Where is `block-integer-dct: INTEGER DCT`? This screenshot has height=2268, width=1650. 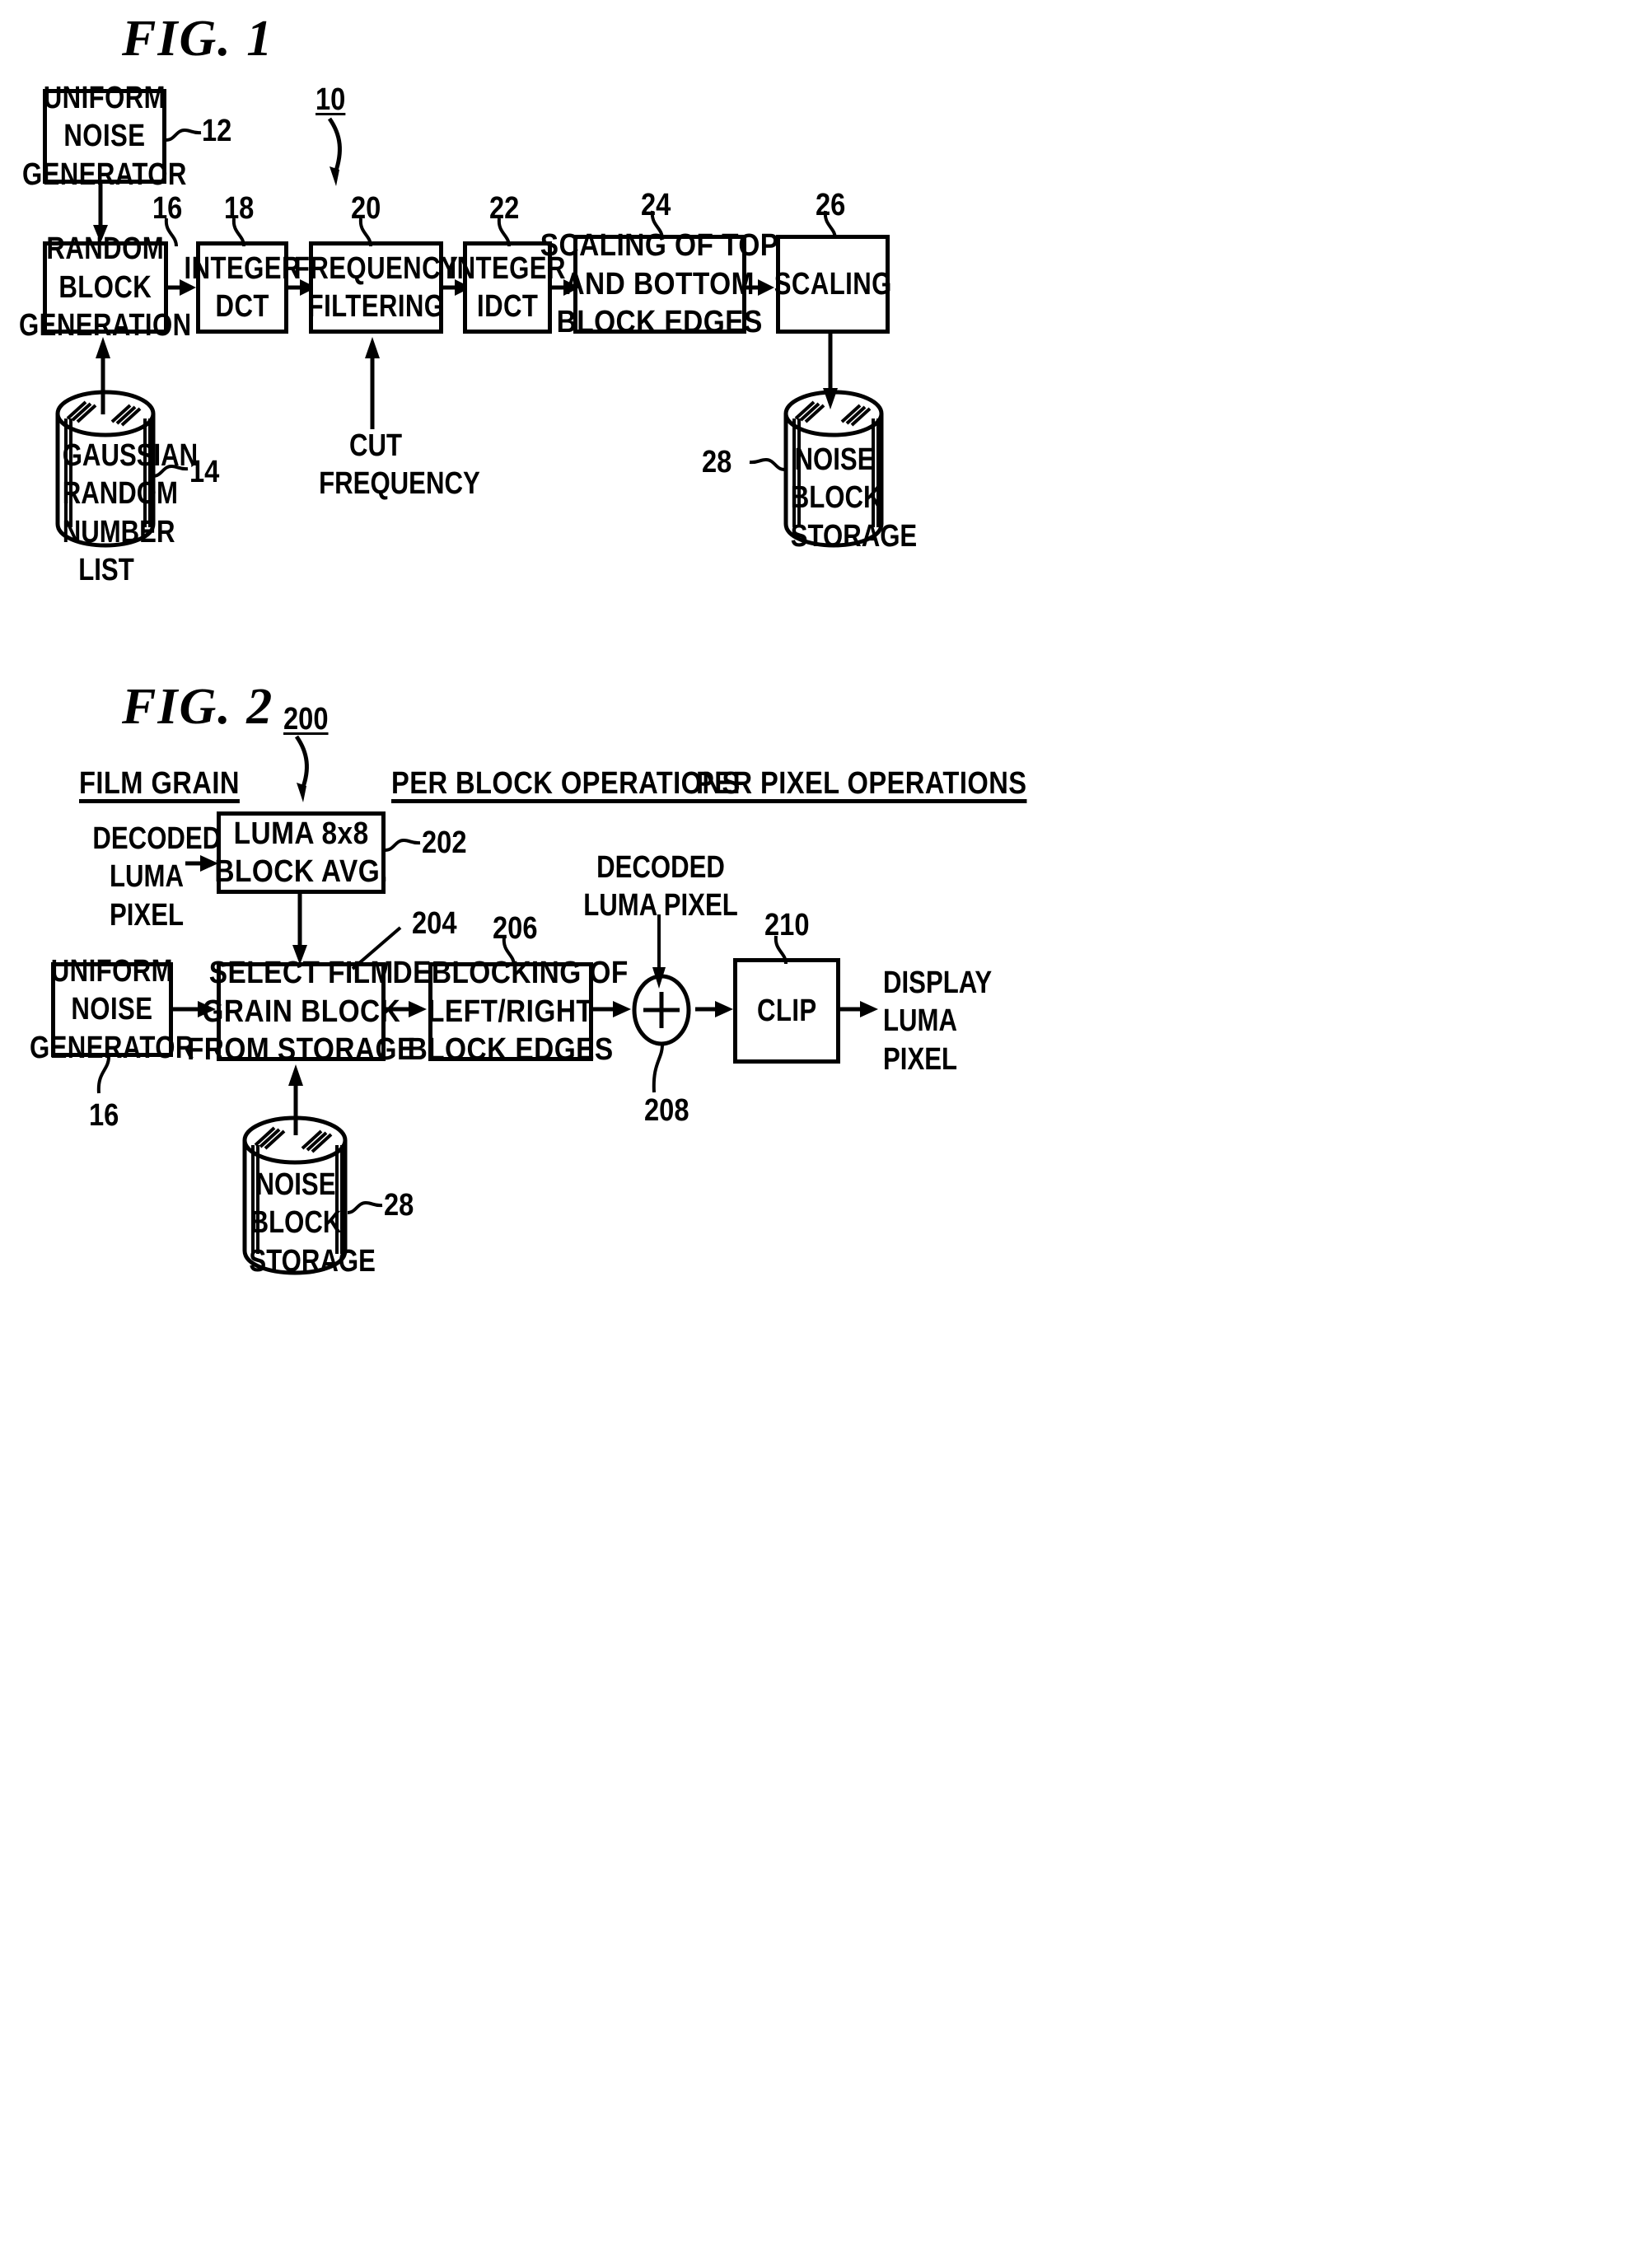 block-integer-dct: INTEGER DCT is located at coordinates (242, 287).